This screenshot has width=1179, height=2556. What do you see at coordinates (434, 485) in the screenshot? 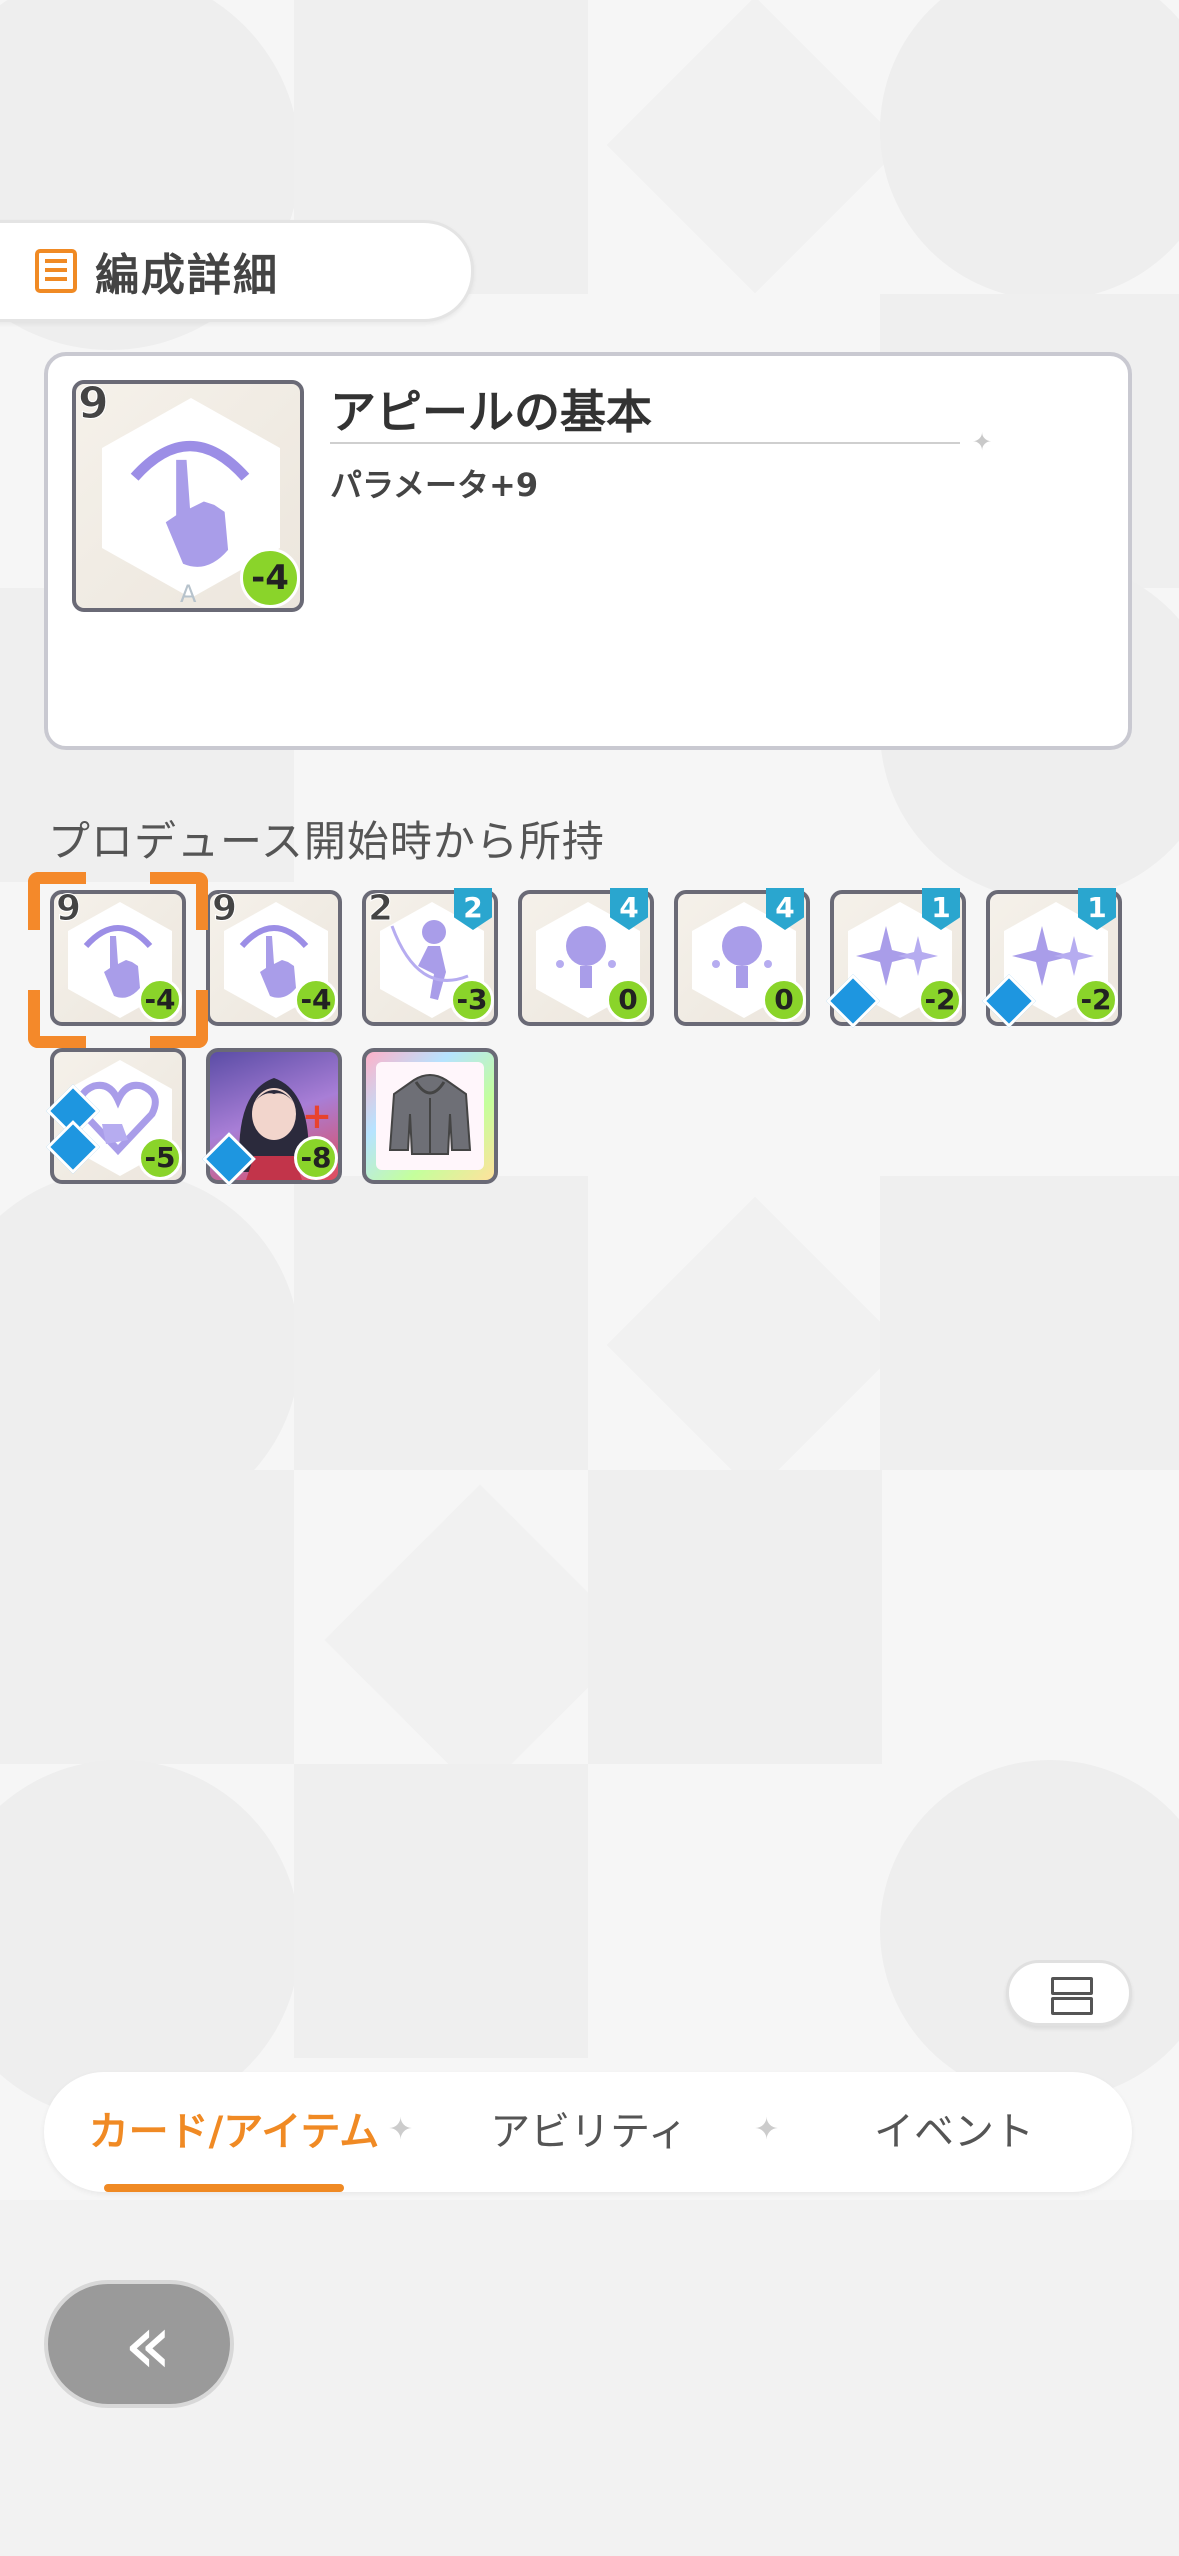
I see `card-effect: パラメータ+9` at bounding box center [434, 485].